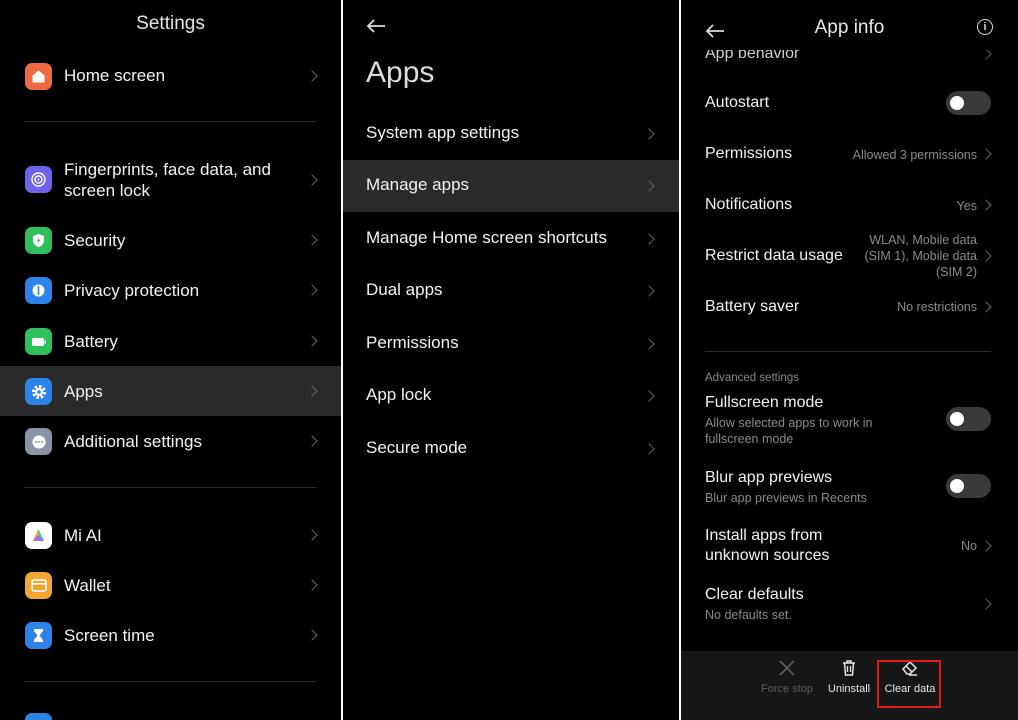 This screenshot has width=1018, height=720. What do you see at coordinates (752, 307) in the screenshot?
I see `battery-saver-label: Battery saver` at bounding box center [752, 307].